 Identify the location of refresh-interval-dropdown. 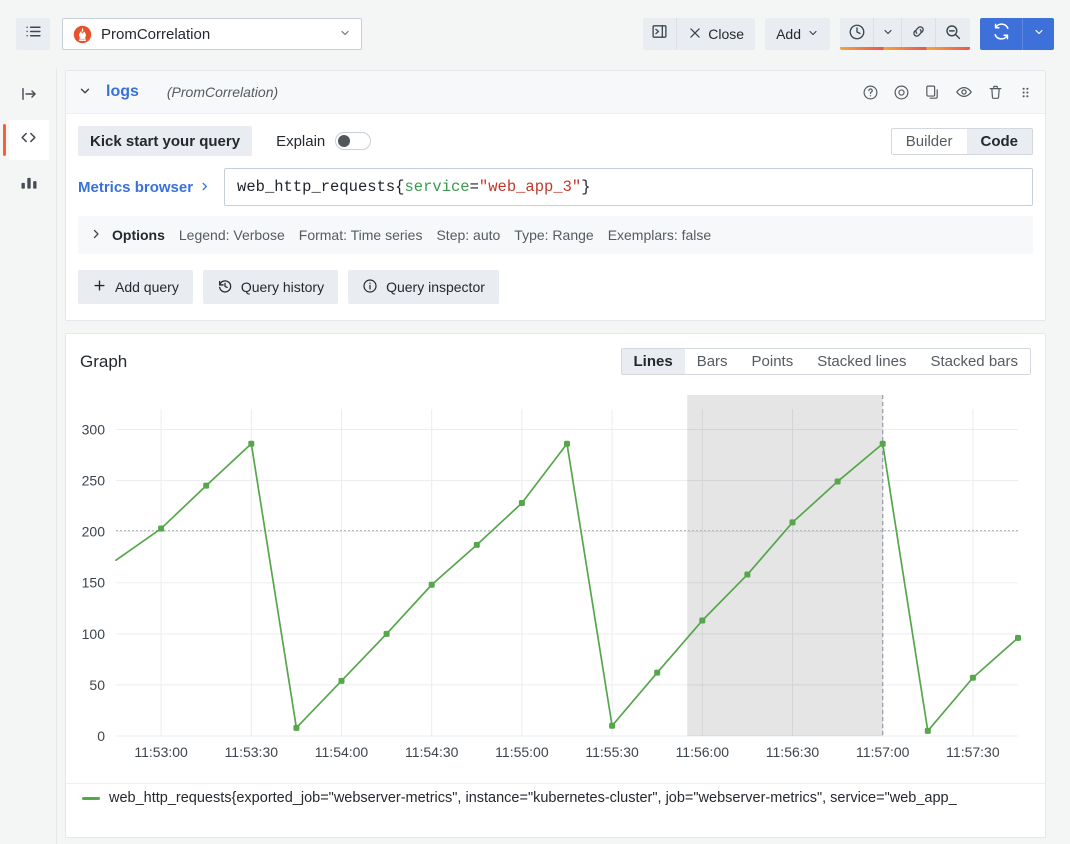
(1038, 34).